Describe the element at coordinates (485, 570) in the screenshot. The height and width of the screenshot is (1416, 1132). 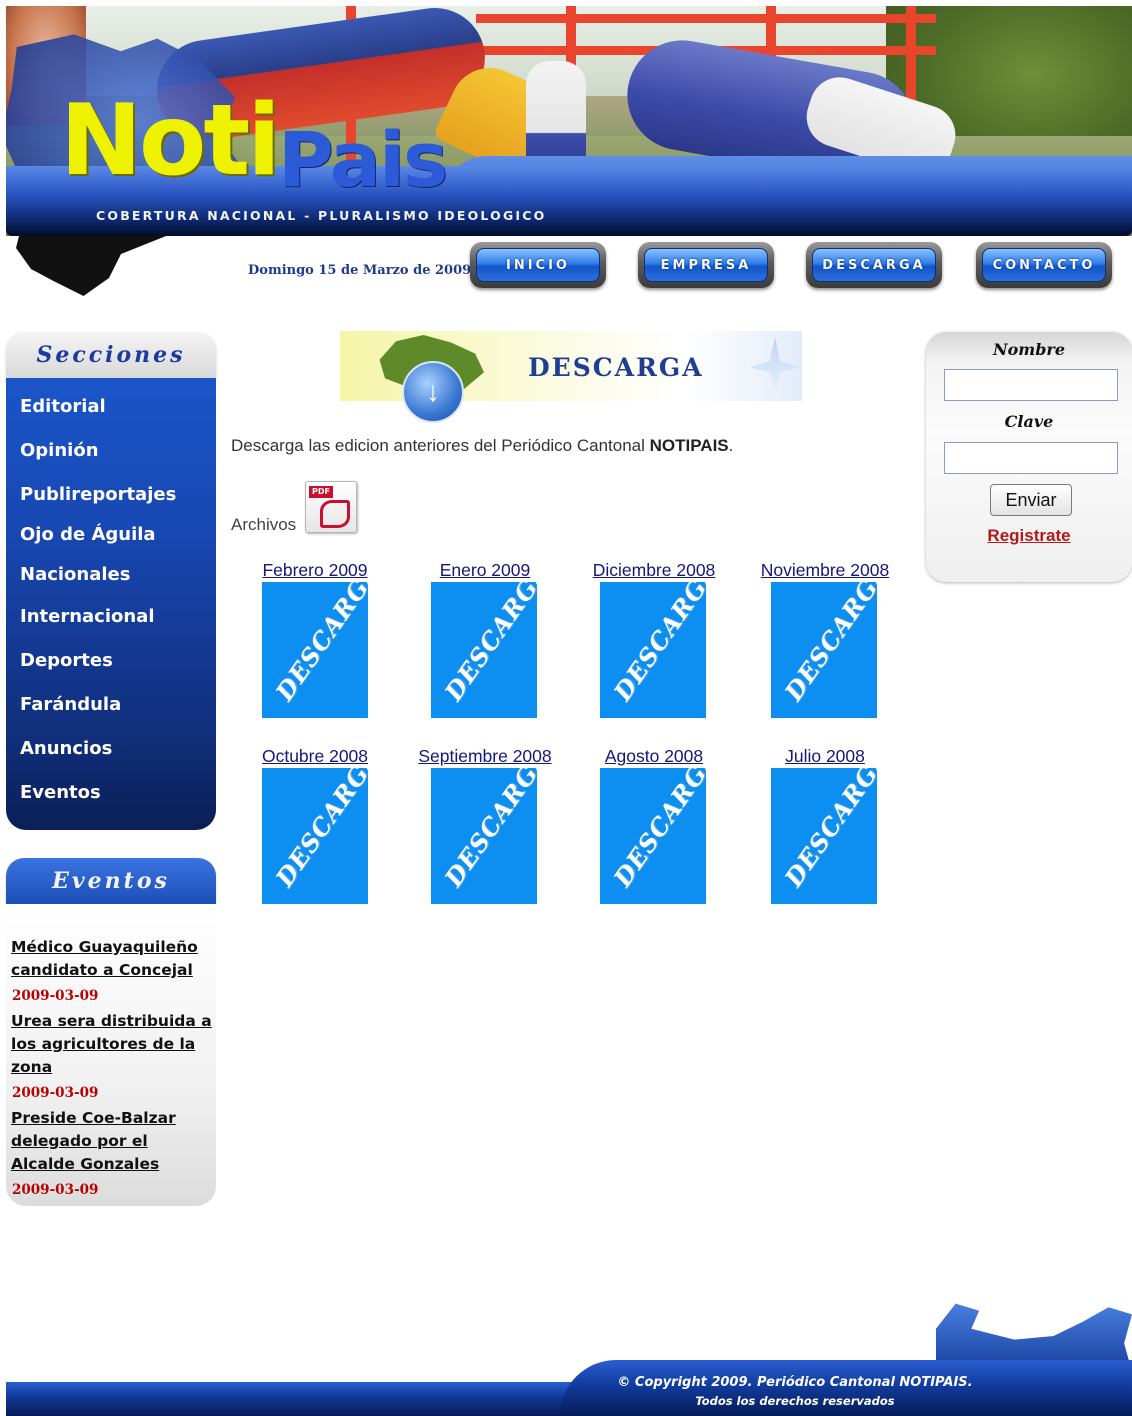
I see `archive-link-enero-2009: Enero 2009` at that location.